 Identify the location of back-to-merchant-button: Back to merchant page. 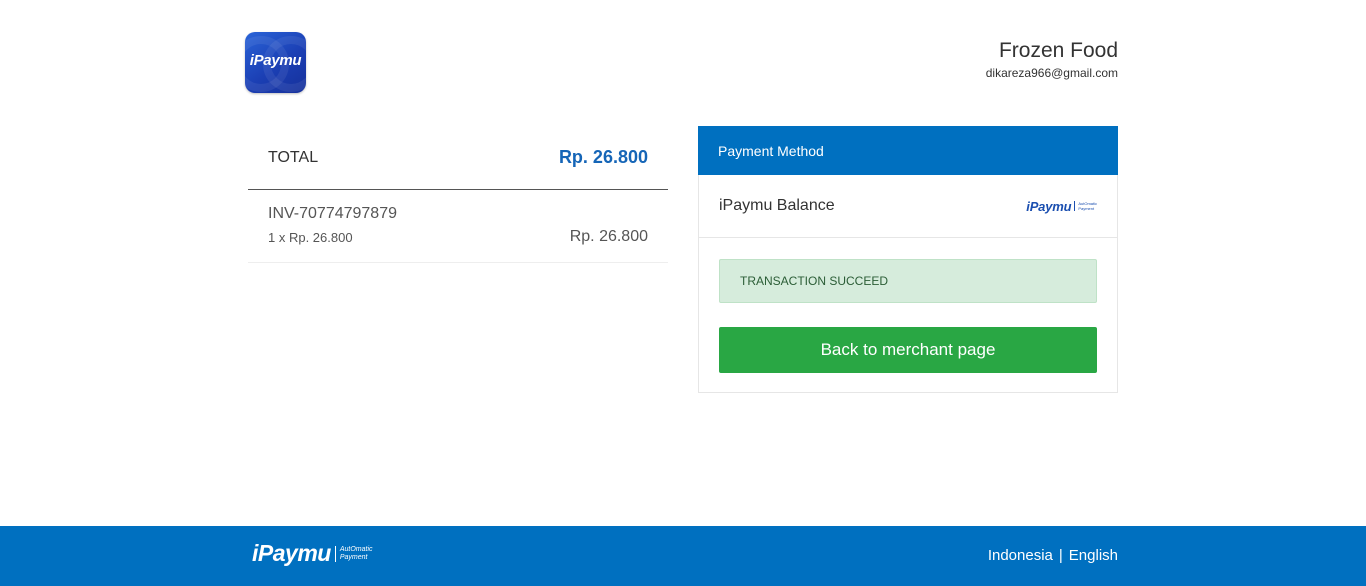
(908, 350).